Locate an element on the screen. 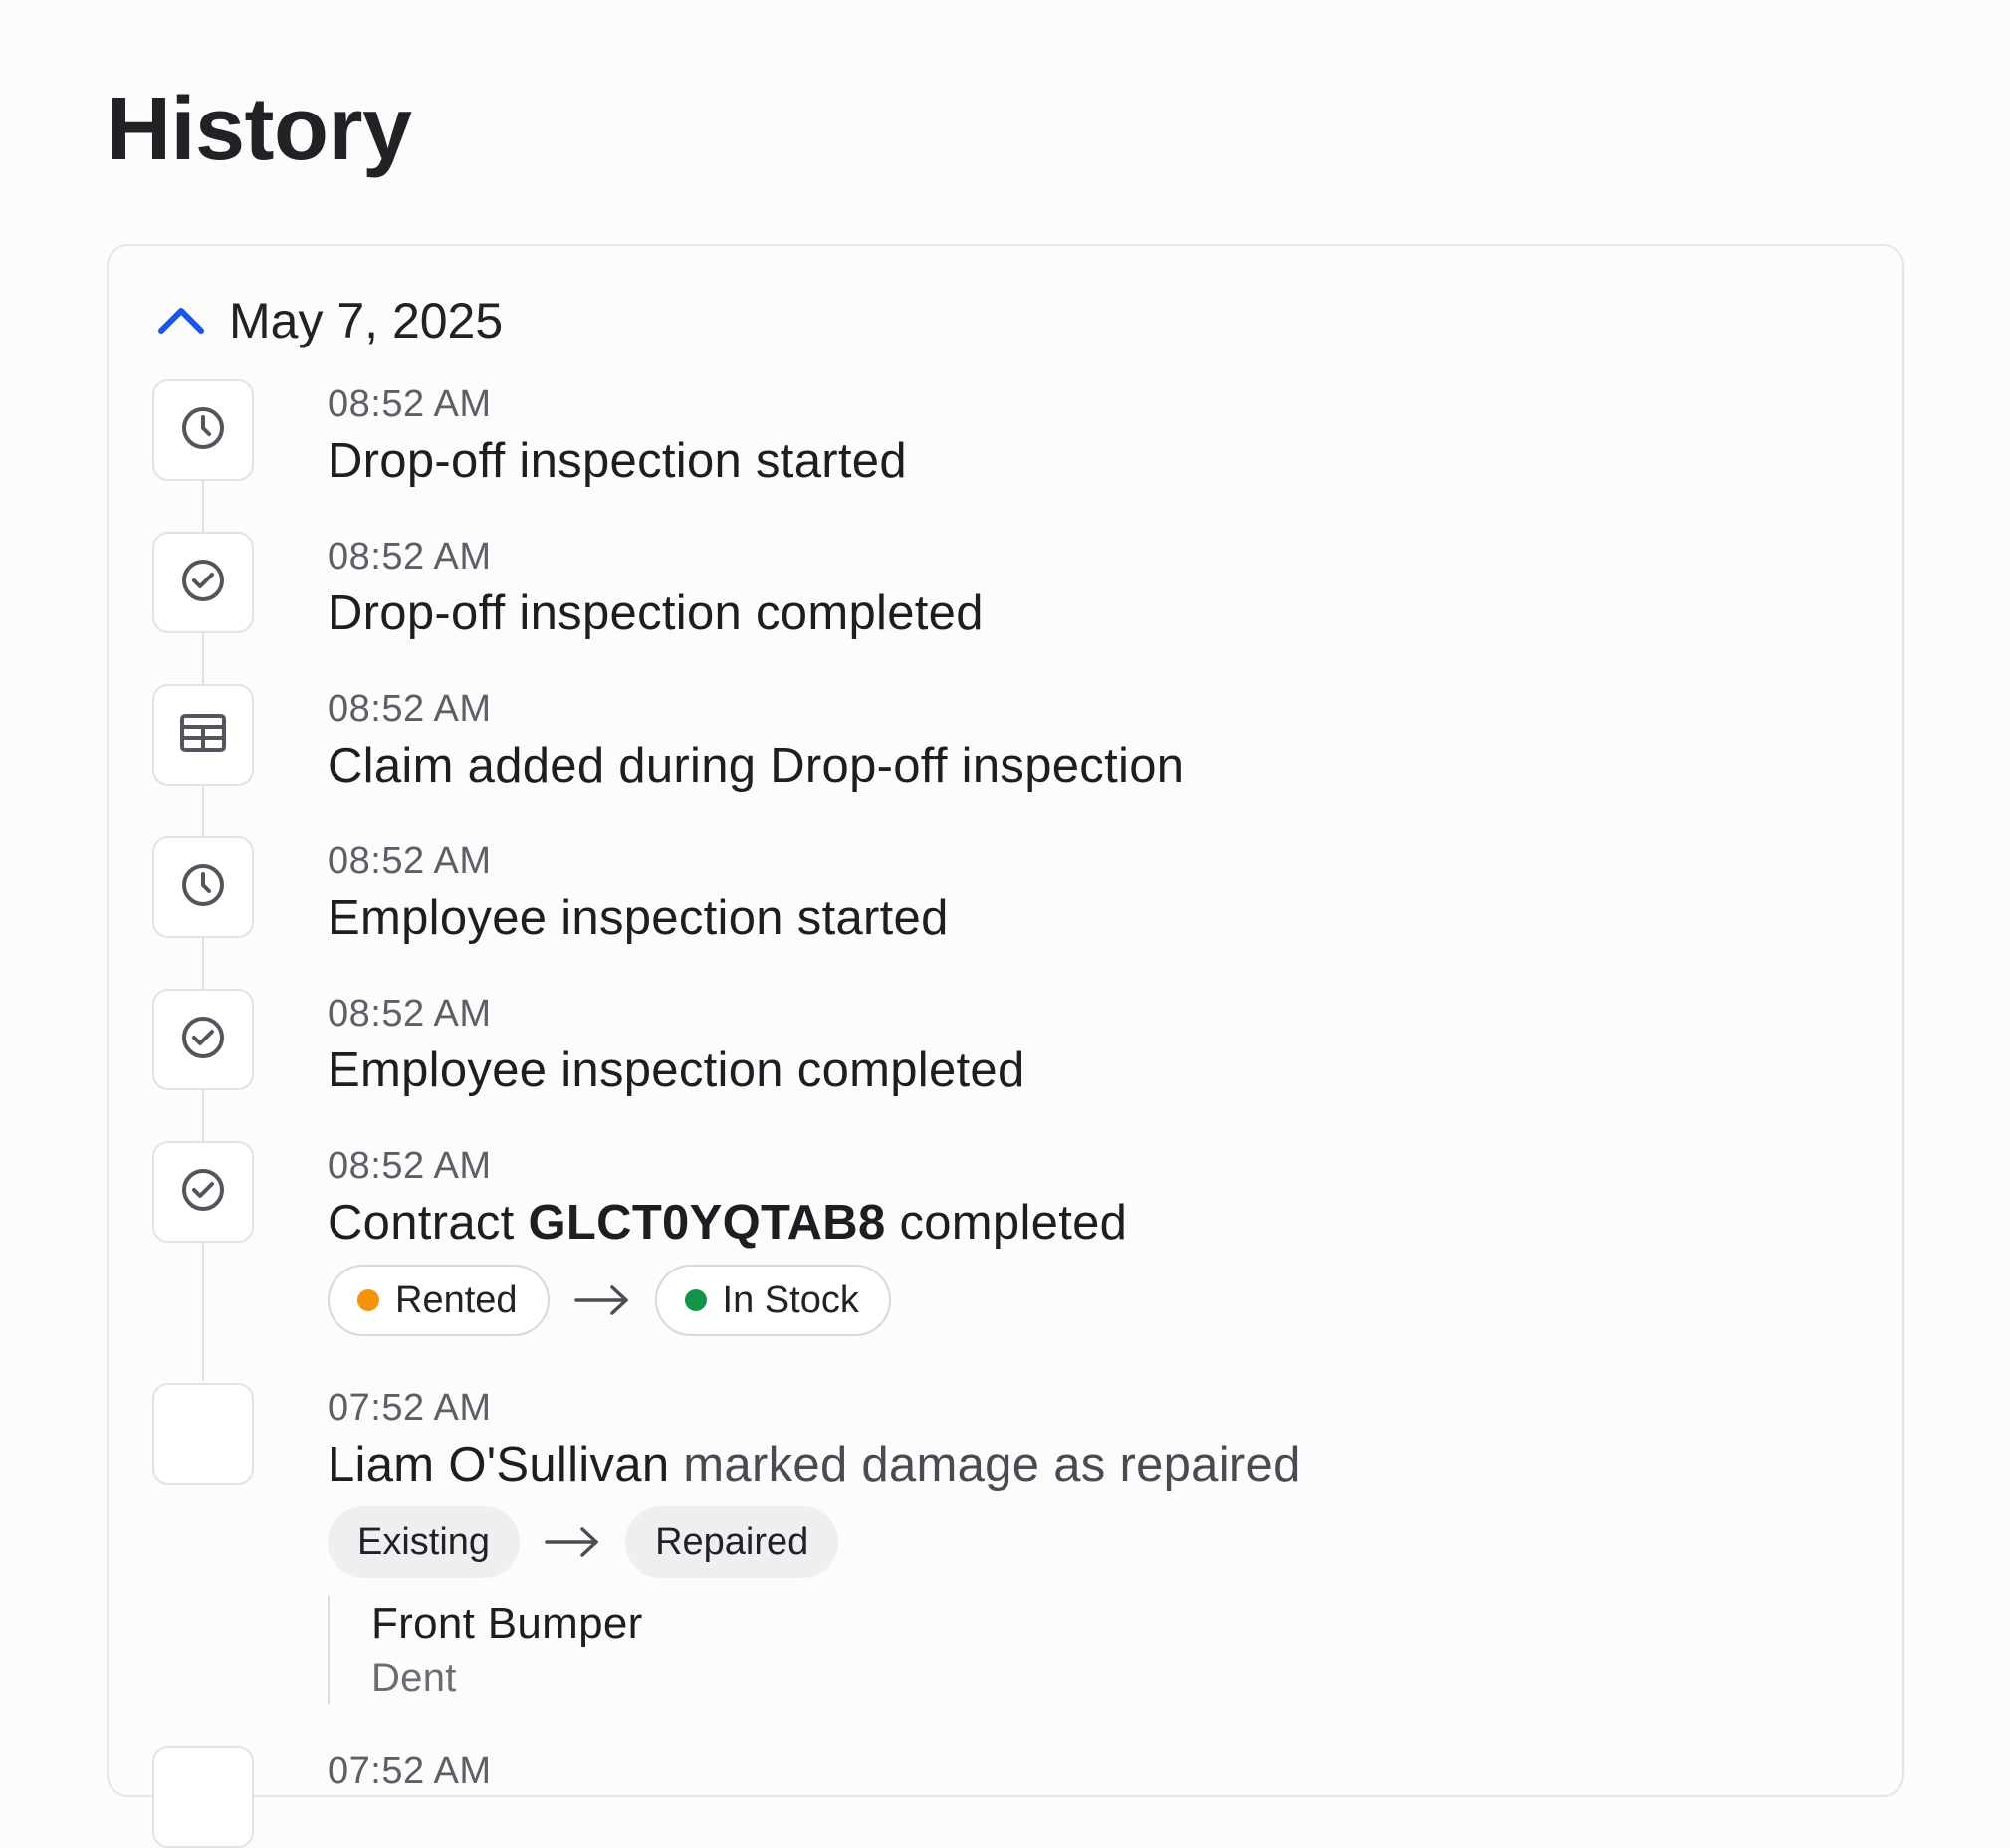 The width and height of the screenshot is (2010, 1848). day-group-toggle: May 7, 2025 is located at coordinates (329, 320).